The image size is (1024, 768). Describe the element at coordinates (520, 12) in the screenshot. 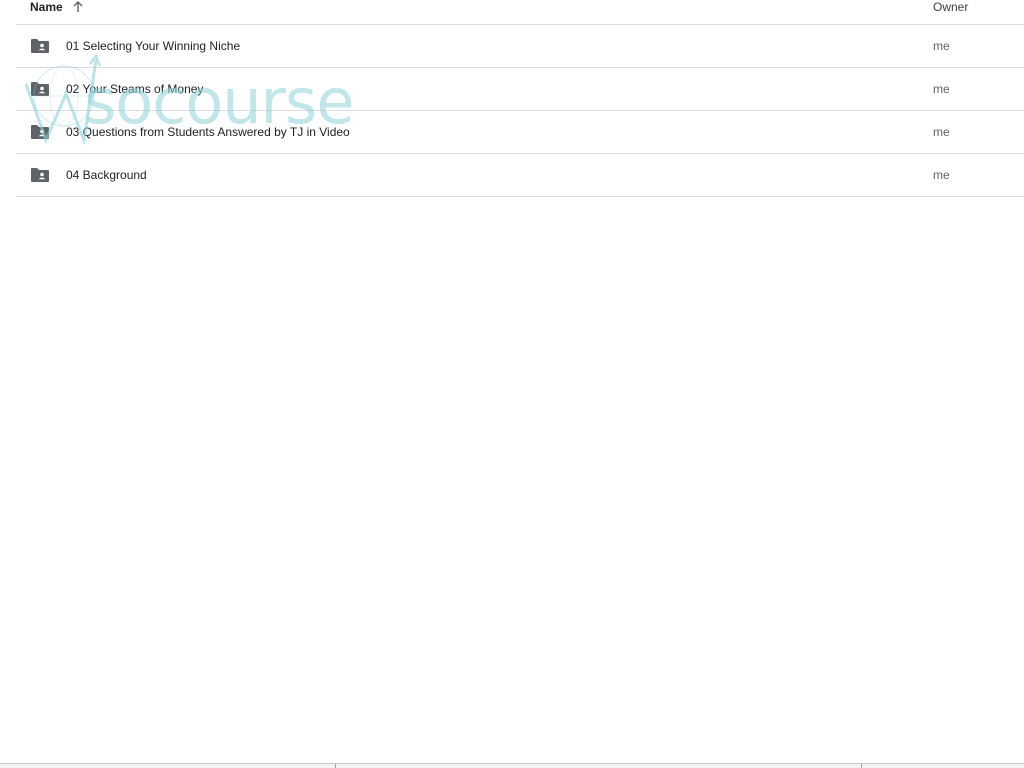

I see `list-header: Name Owner` at that location.